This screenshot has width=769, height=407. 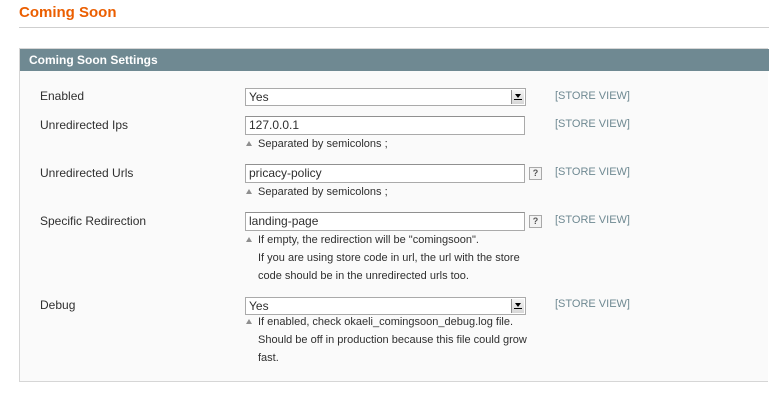 What do you see at coordinates (385, 173) in the screenshot?
I see `unredirected-urls-input: pricacy-policy` at bounding box center [385, 173].